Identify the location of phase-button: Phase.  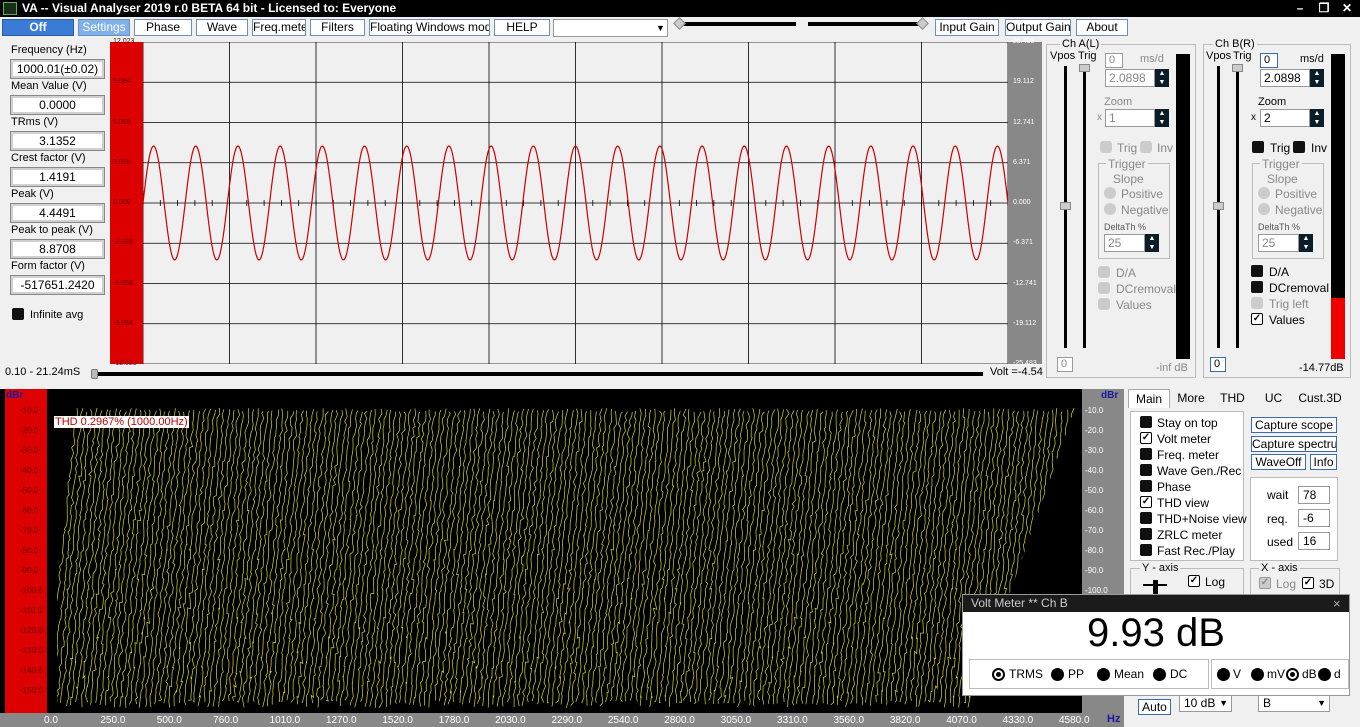
(163, 27).